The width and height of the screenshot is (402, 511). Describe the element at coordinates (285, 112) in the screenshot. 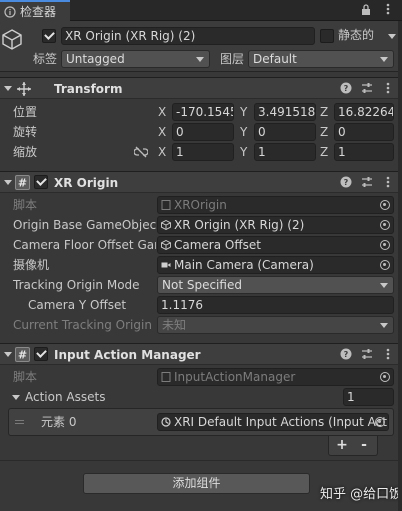

I see `position-y-input: 3.491518` at that location.